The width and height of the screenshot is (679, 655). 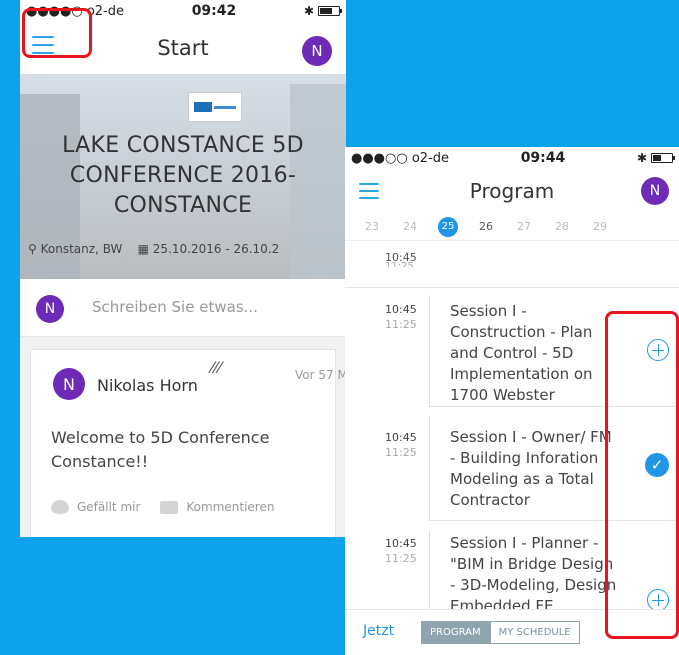 I want to click on nav-bar: Program N, so click(x=512, y=191).